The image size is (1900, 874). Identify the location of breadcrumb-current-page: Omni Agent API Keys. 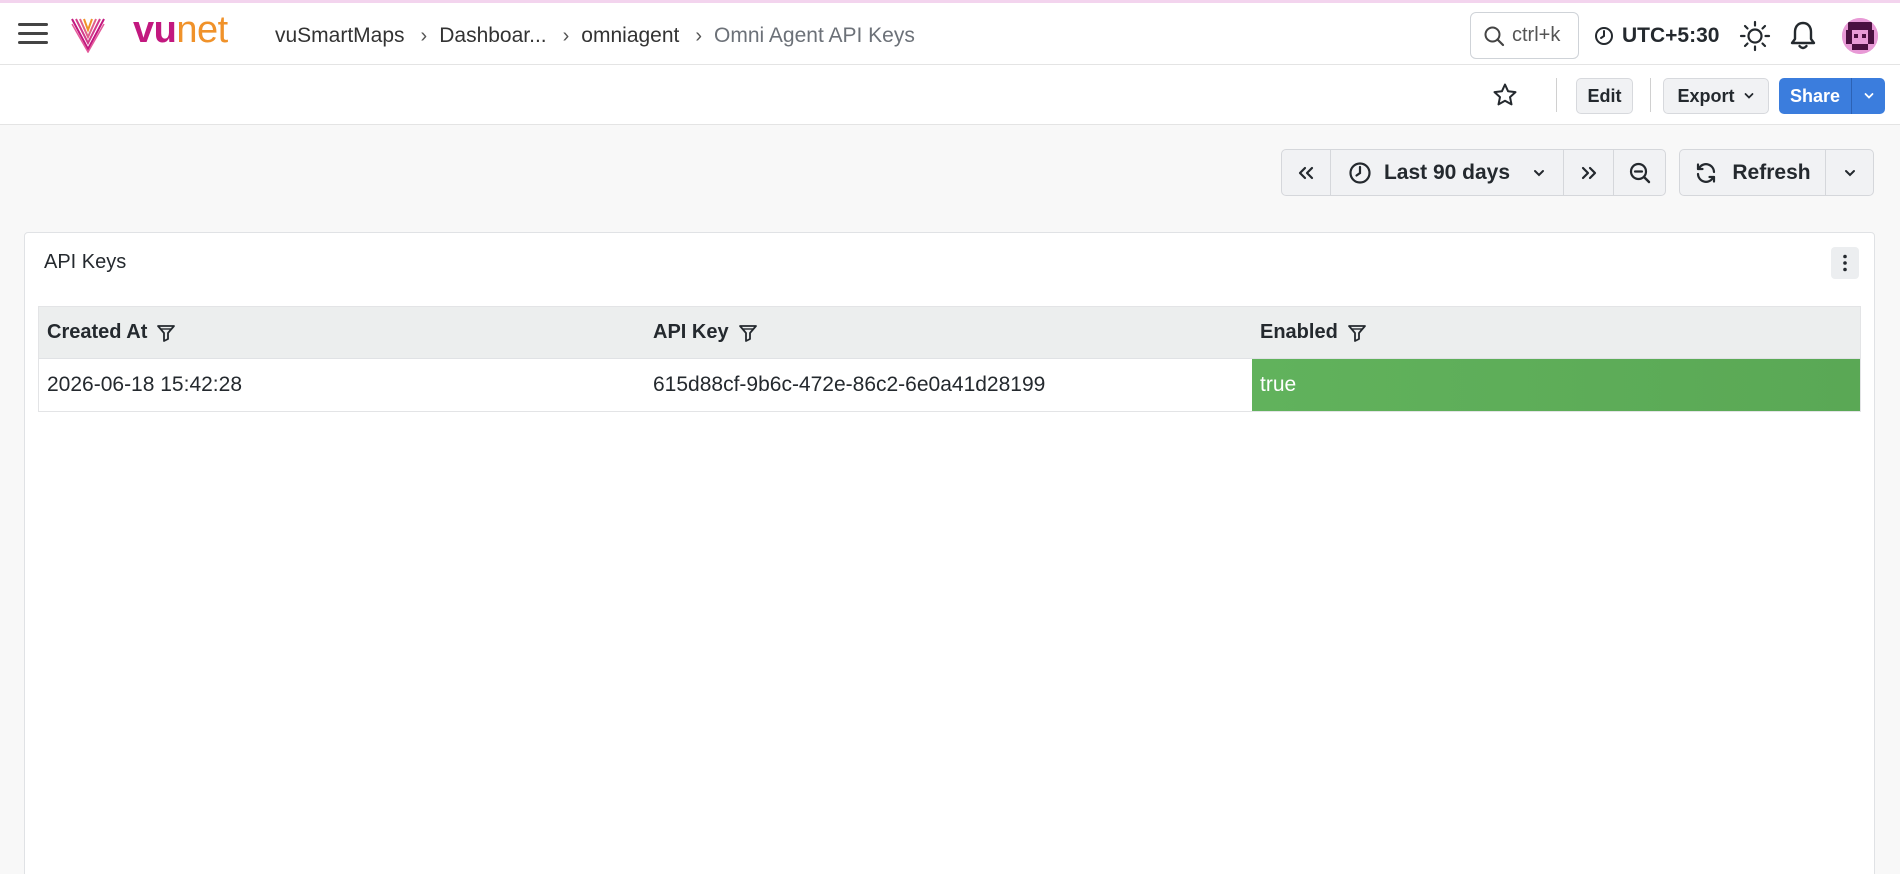
(814, 35).